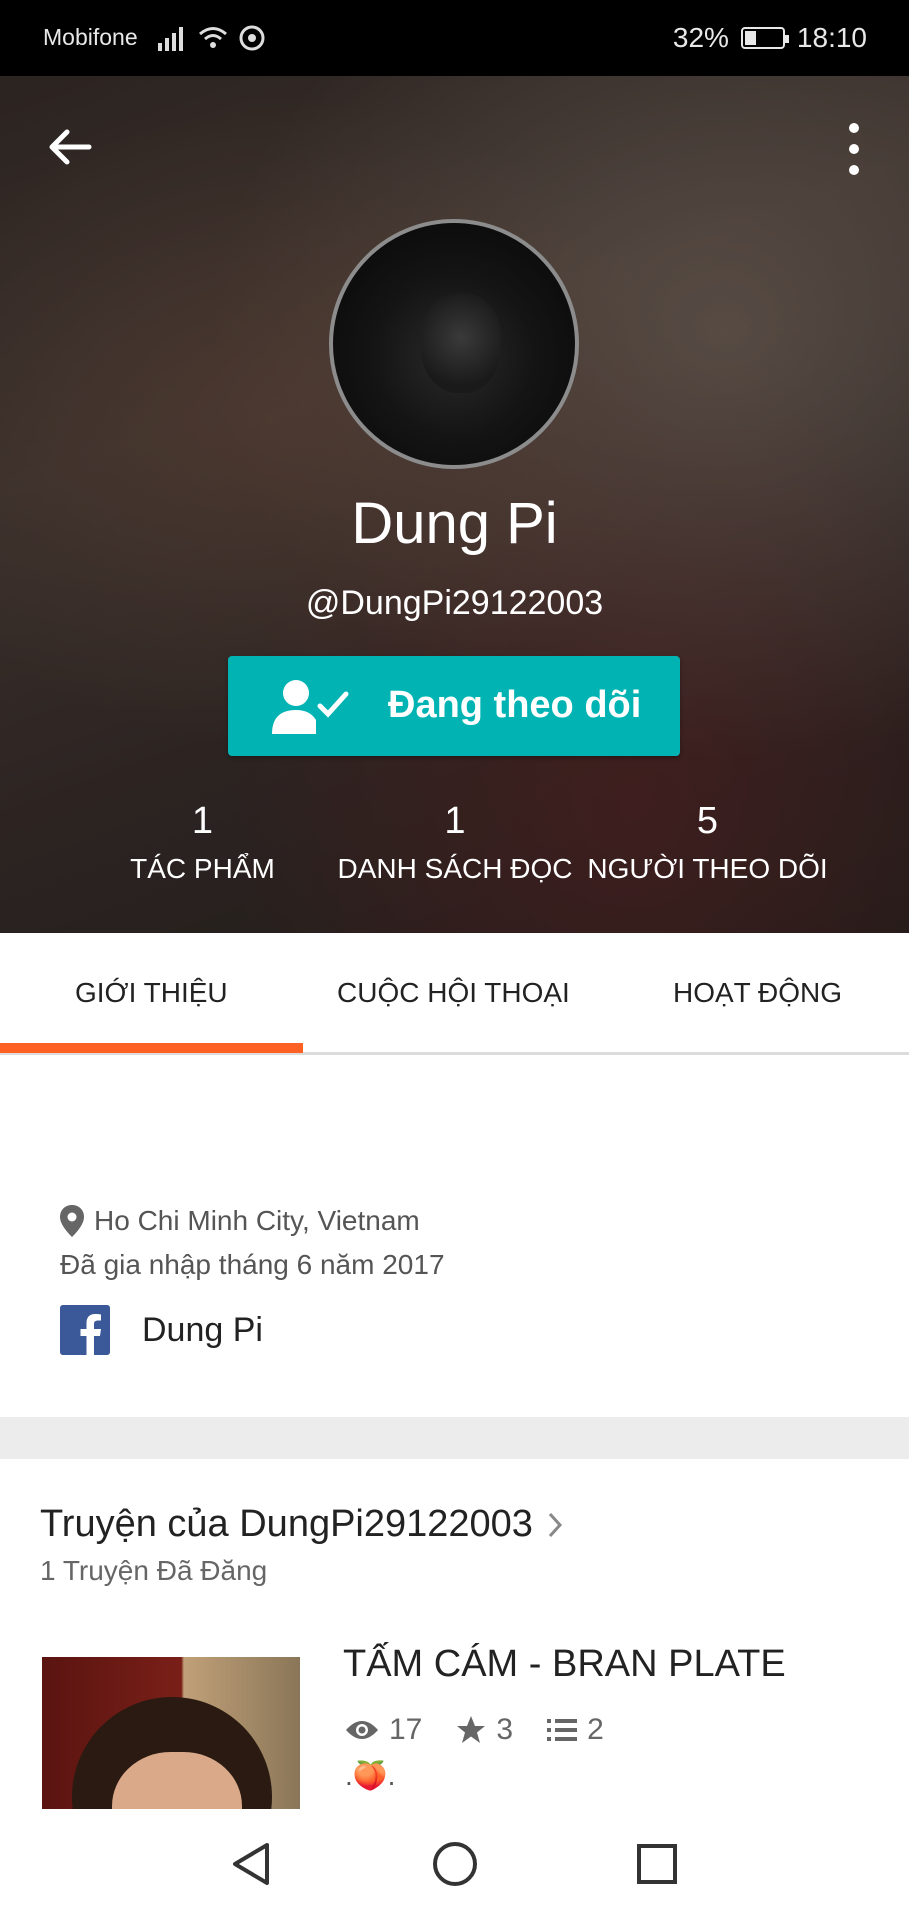 The image size is (909, 1920). What do you see at coordinates (454, 603) in the screenshot?
I see `username: @DungPi29122003` at bounding box center [454, 603].